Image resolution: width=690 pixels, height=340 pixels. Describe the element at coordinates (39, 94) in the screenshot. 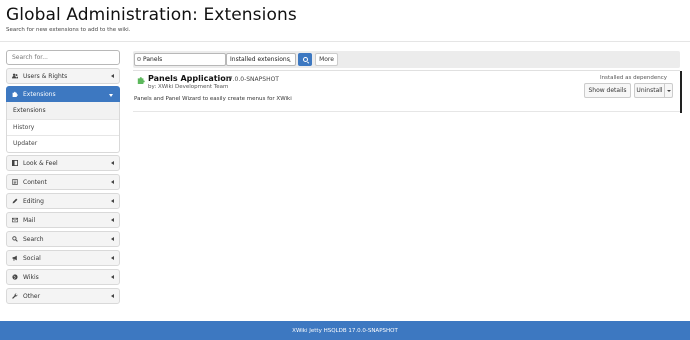

I see `sidebar-item-label: Extensions` at that location.